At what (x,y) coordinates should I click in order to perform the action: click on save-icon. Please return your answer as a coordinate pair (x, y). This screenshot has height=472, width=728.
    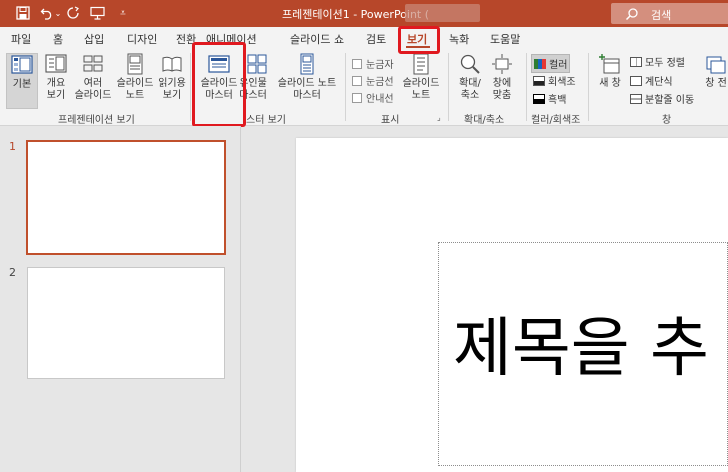
    Looking at the image, I should click on (23, 13).